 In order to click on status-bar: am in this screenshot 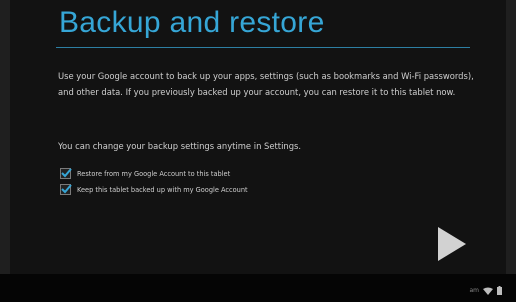, I will do `click(485, 290)`.